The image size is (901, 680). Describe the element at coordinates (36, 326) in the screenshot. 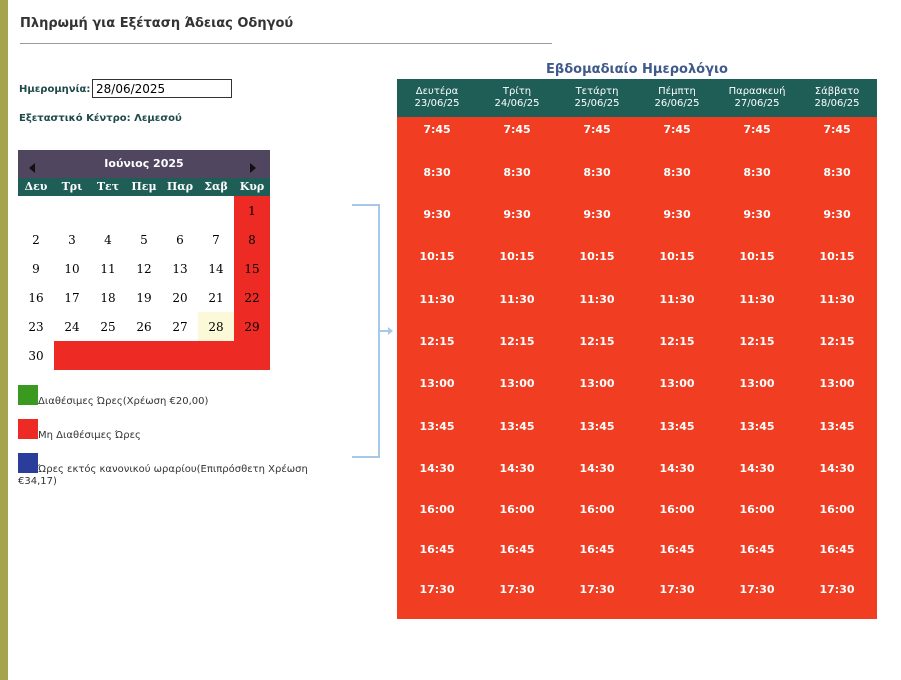

I see `calendar-day: 23` at that location.